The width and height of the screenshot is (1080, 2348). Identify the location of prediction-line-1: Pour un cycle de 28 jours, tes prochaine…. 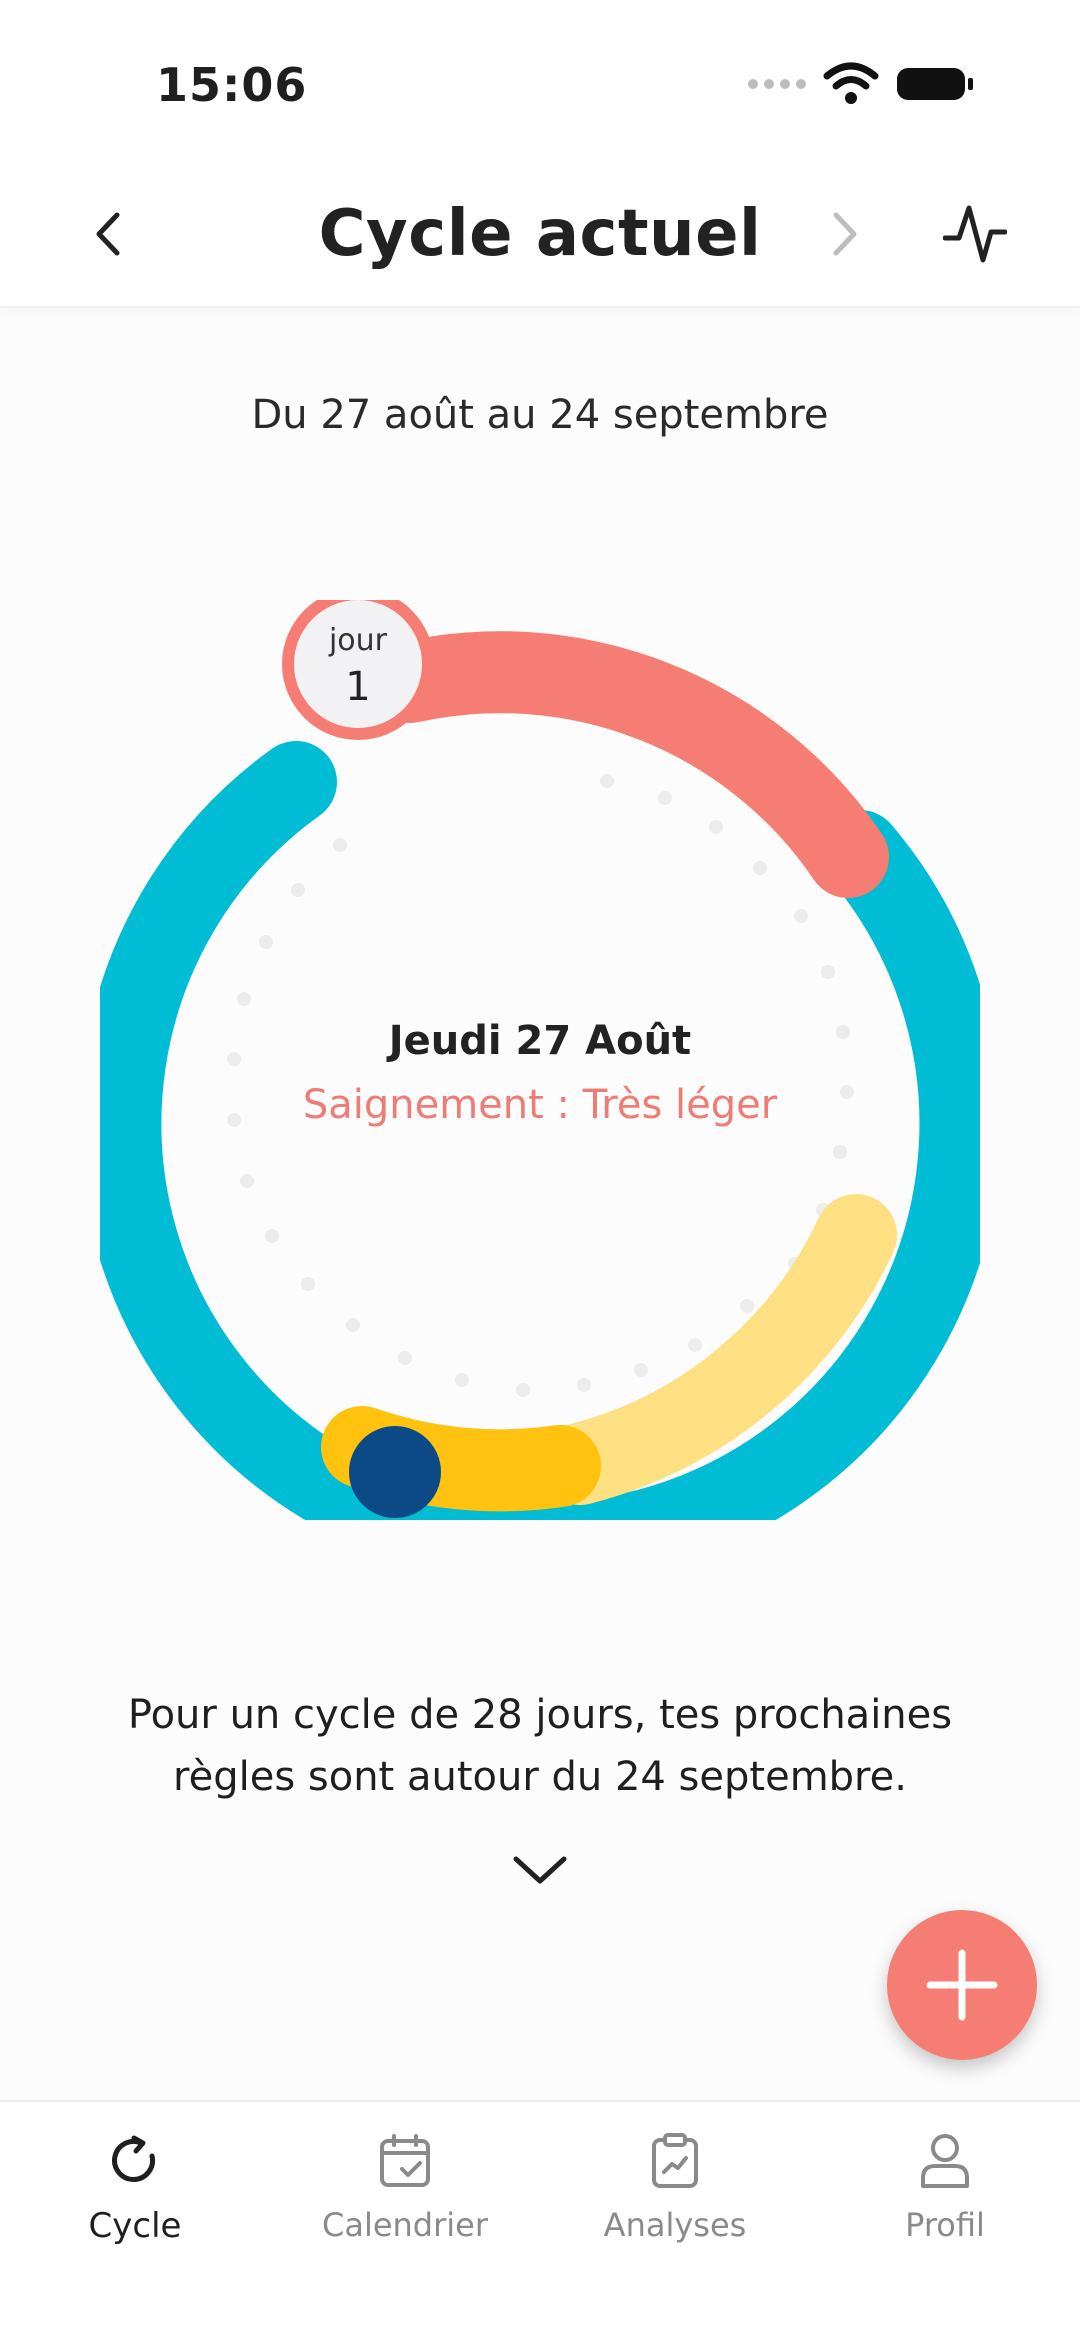
(540, 1715).